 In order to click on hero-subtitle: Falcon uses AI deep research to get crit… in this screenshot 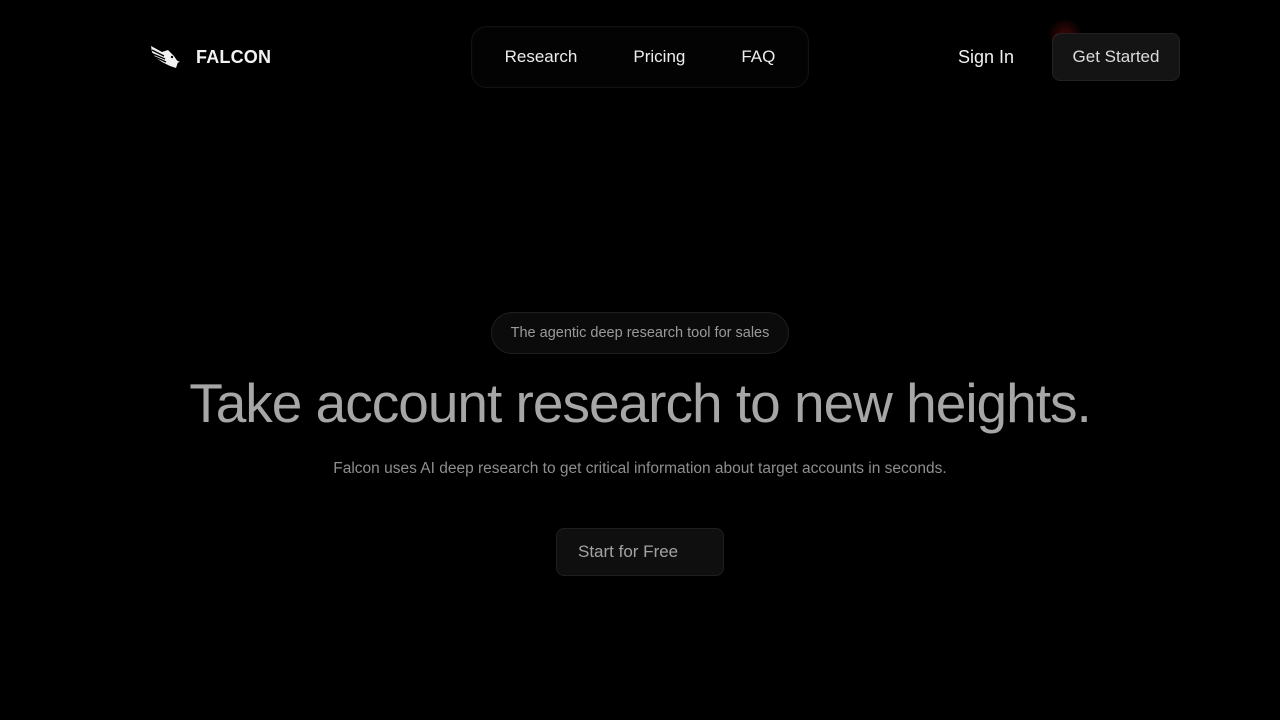, I will do `click(640, 468)`.